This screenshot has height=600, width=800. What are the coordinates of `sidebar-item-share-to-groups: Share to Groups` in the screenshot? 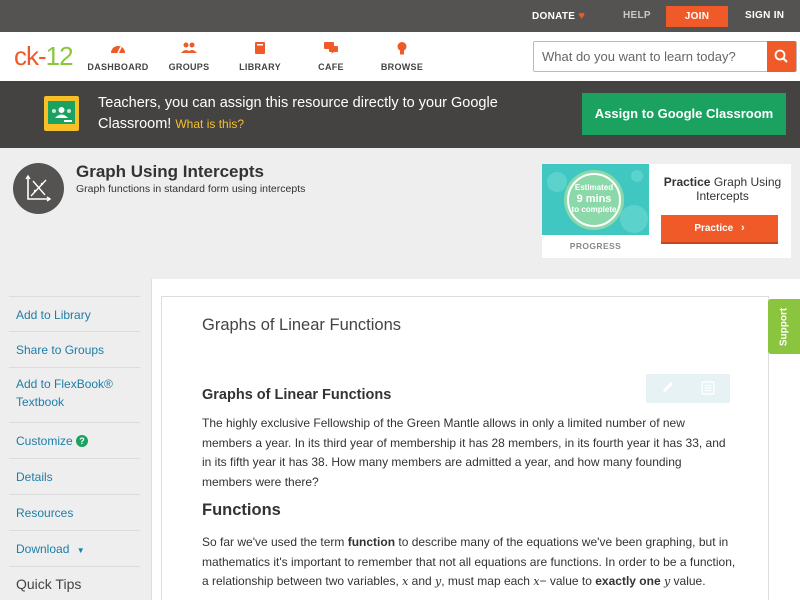 It's located at (74, 350).